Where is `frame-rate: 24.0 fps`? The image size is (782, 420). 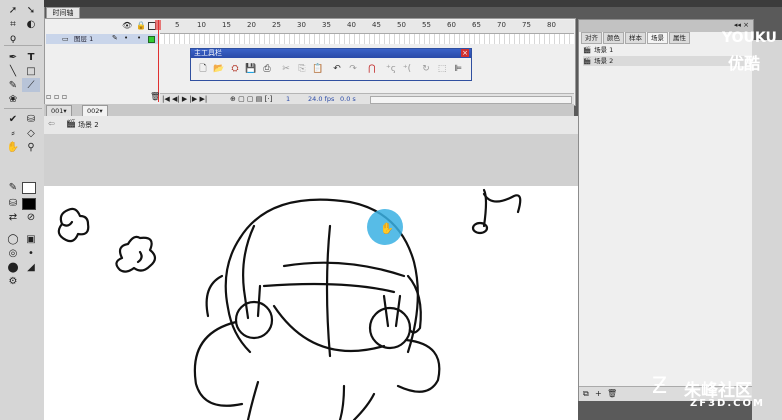
frame-rate: 24.0 fps is located at coordinates (321, 99).